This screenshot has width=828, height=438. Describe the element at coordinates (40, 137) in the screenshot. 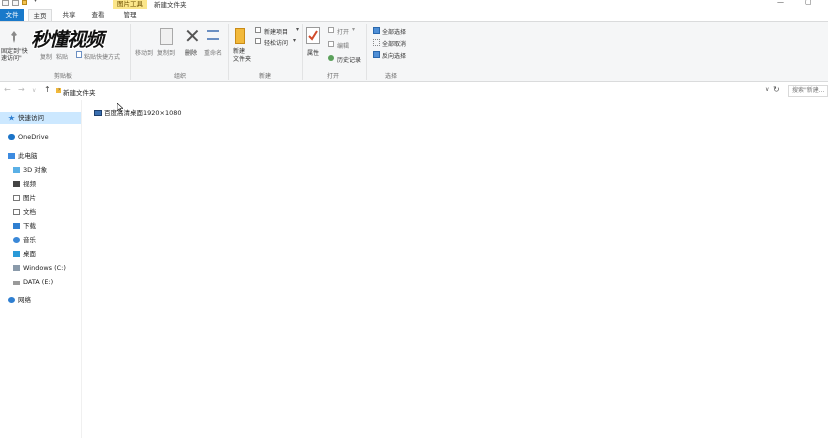

I see `nav-item-onedrive: OneDrive` at that location.